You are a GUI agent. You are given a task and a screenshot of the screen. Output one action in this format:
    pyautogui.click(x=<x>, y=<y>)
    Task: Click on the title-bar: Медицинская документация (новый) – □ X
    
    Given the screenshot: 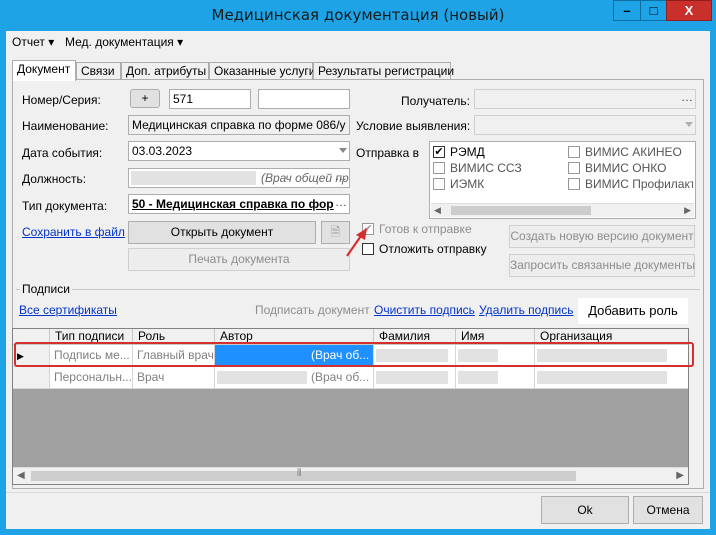 What is the action you would take?
    pyautogui.click(x=358, y=16)
    